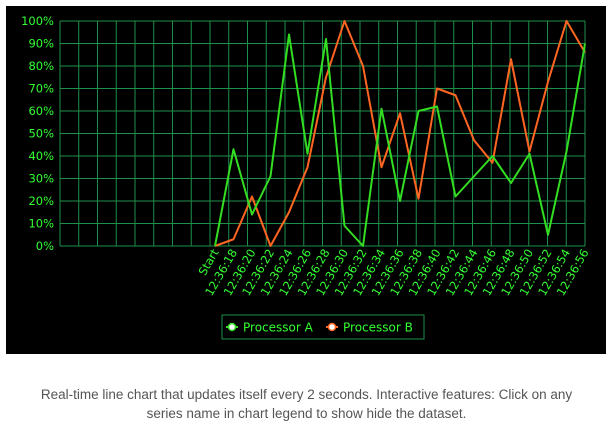  Describe the element at coordinates (41, 156) in the screenshot. I see `y-tick-label: 40%` at that location.